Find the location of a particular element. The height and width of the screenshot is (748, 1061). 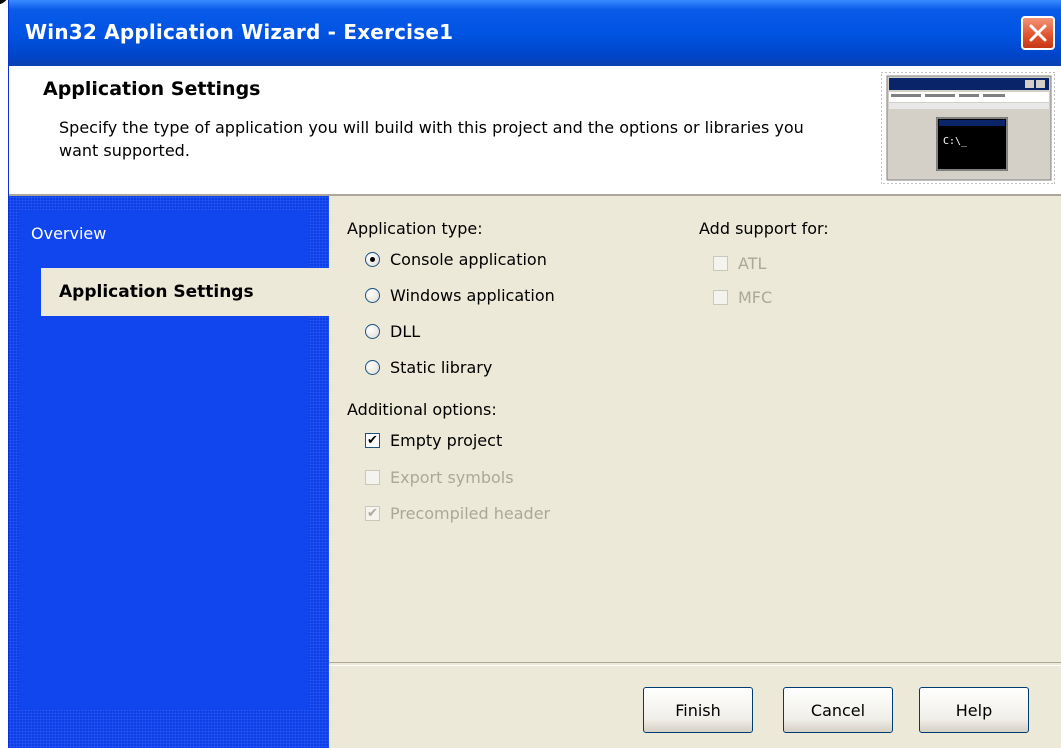

console-application-label: Console application is located at coordinates (468, 259).